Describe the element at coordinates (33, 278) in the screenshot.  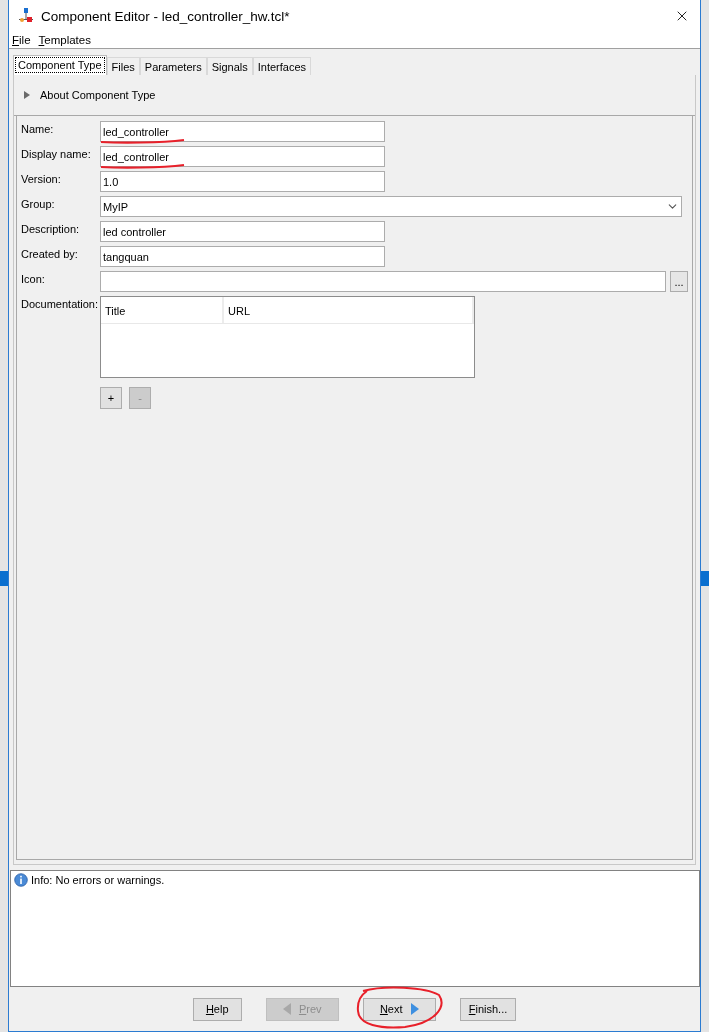
I see `field-label: Icon:` at that location.